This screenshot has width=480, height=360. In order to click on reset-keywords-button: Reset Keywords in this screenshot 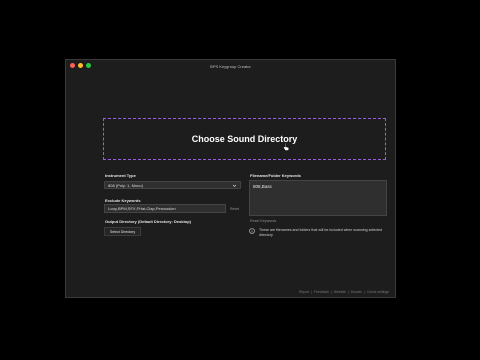, I will do `click(263, 221)`.